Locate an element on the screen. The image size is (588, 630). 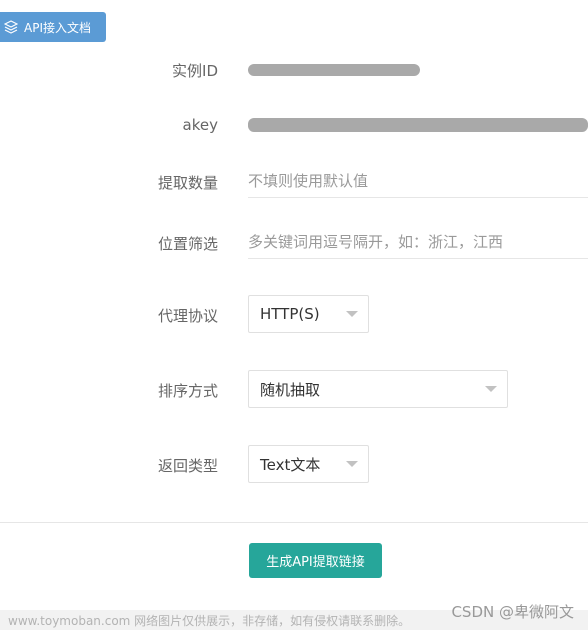
akey-redacted-value is located at coordinates (418, 125).